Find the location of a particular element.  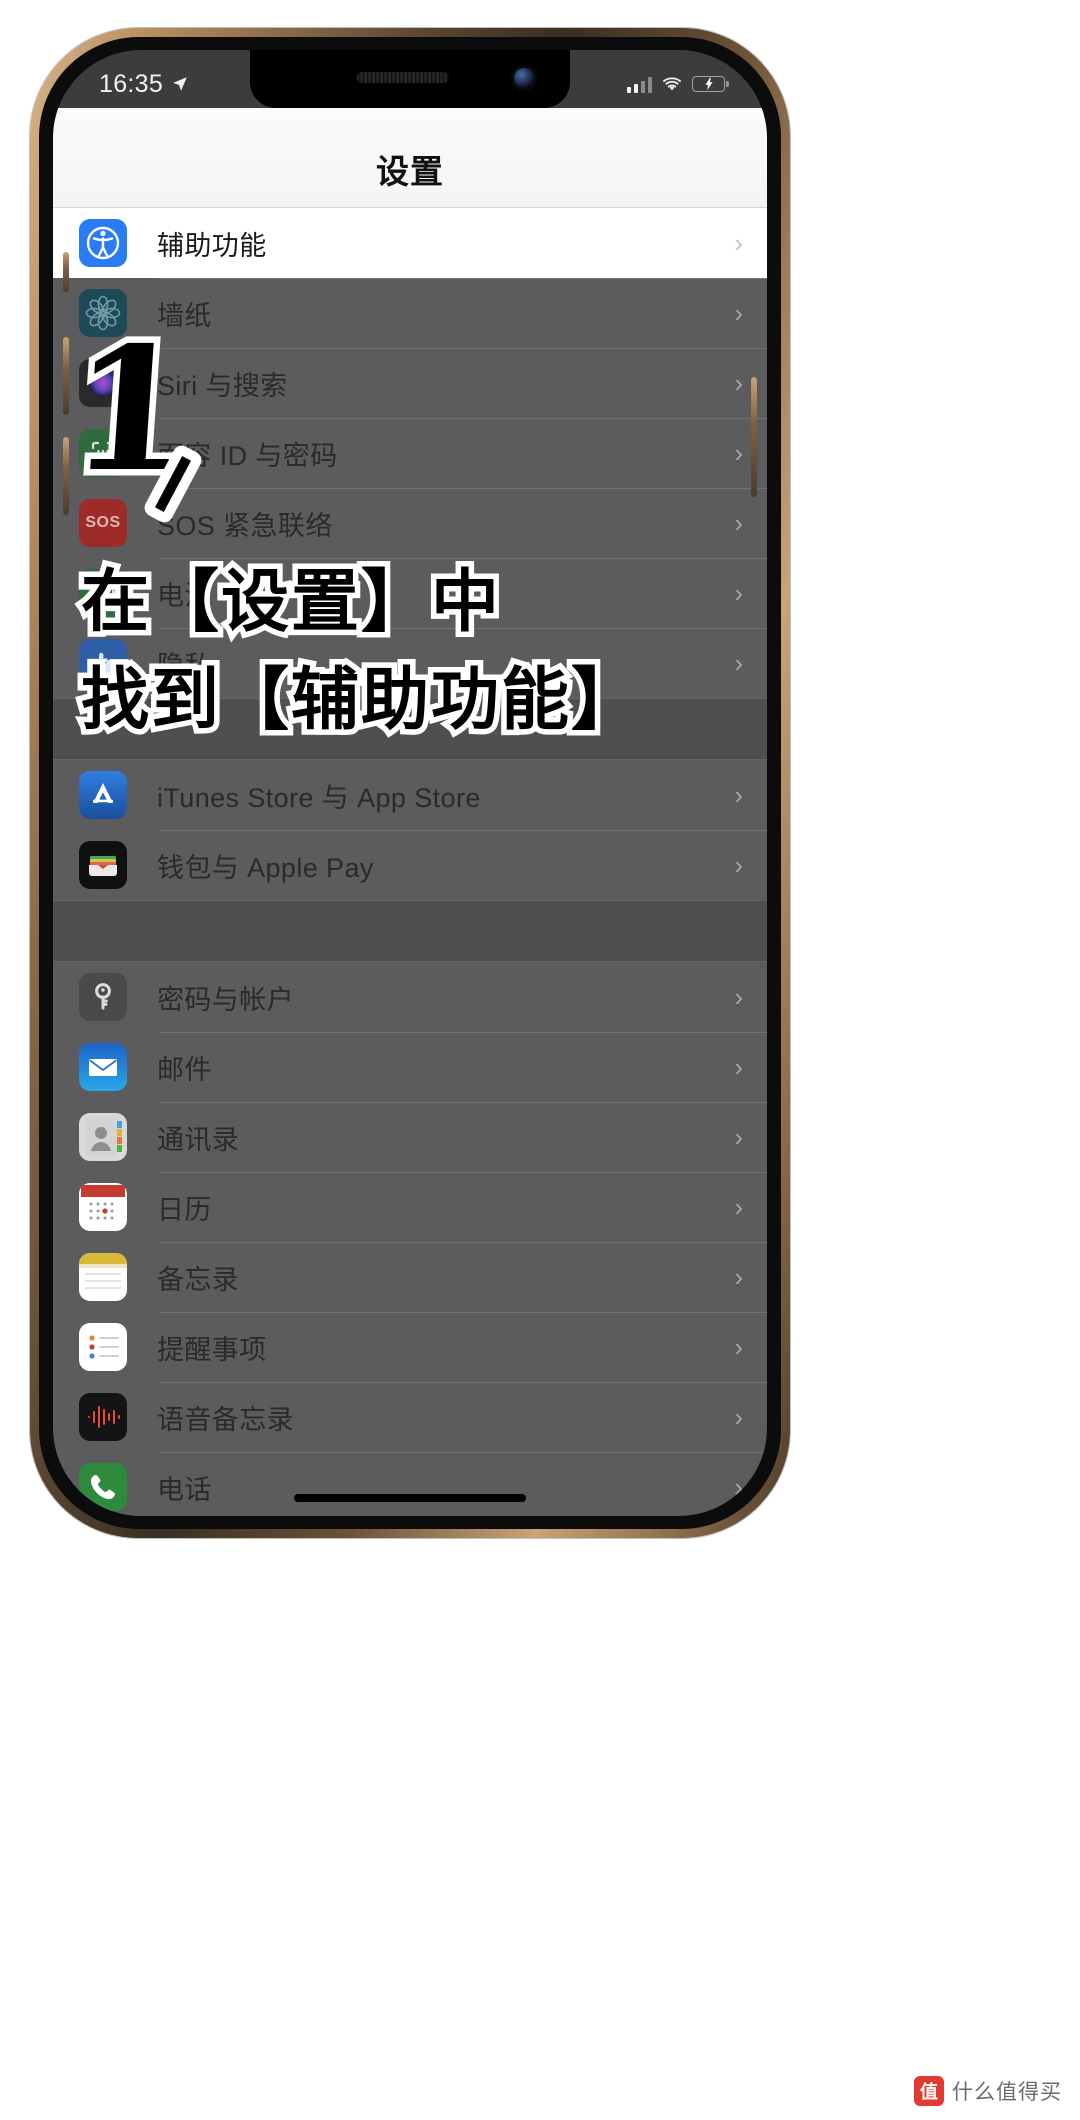

settings-row-faceid: 面容 ID 与密码 › is located at coordinates (410, 453).